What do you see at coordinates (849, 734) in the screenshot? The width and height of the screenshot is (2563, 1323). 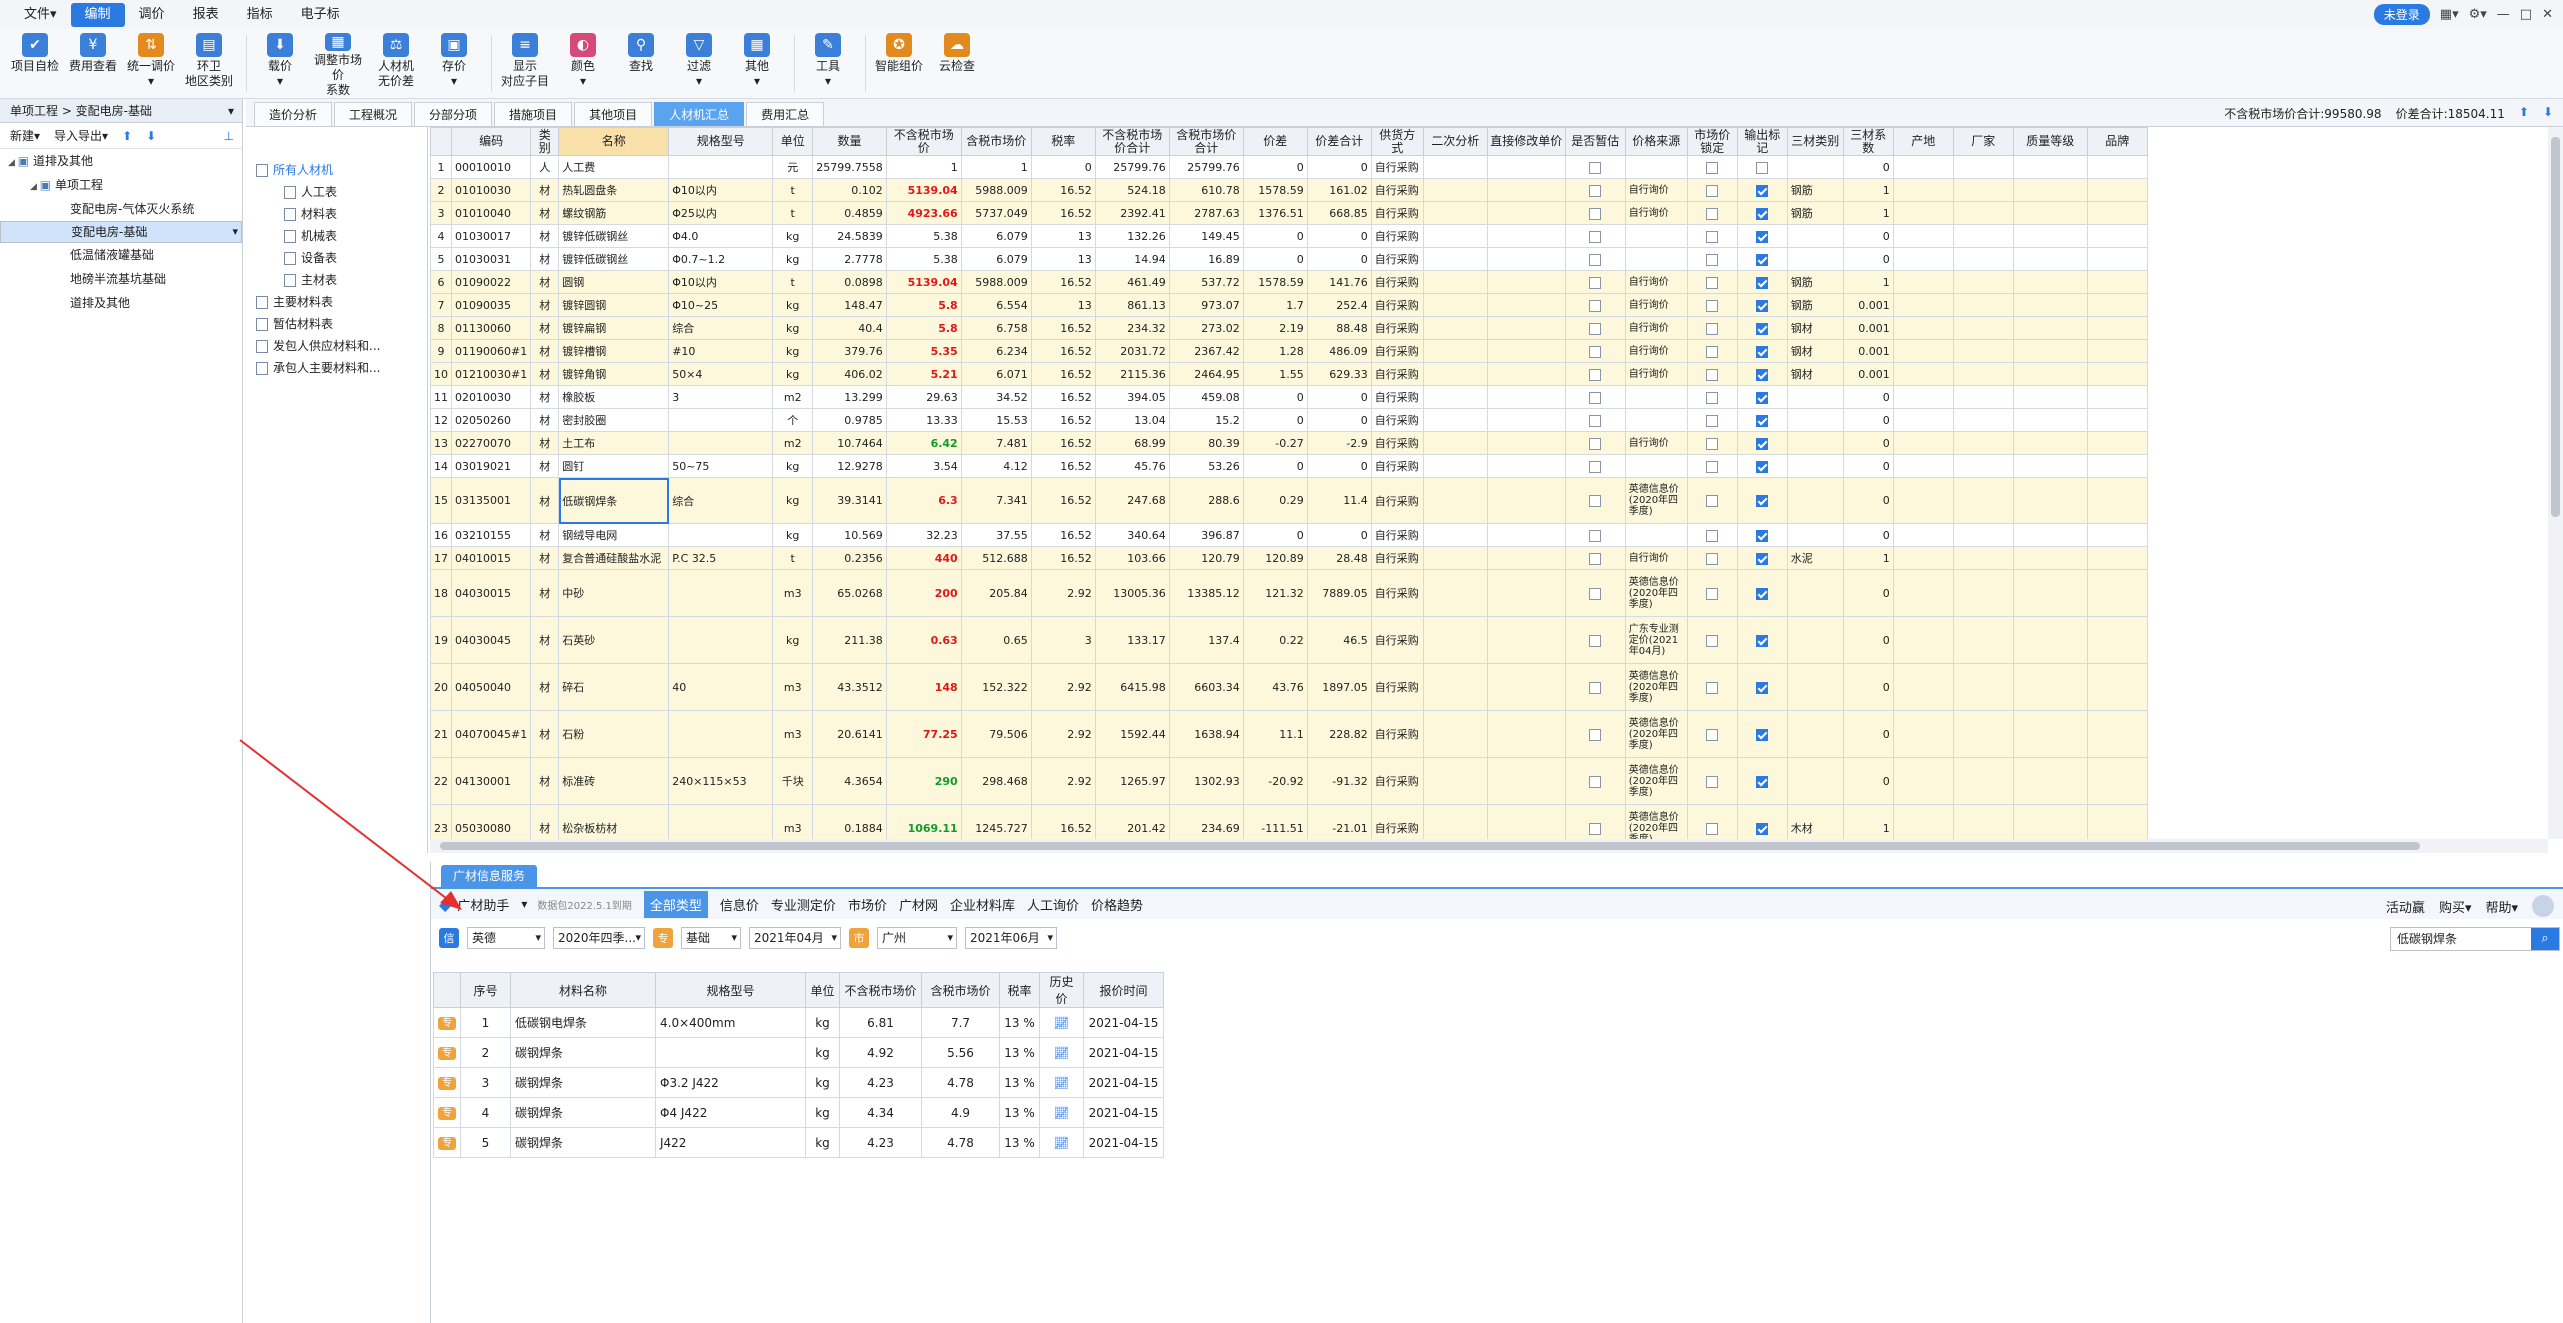 I see `cell-qty: 20.6141` at bounding box center [849, 734].